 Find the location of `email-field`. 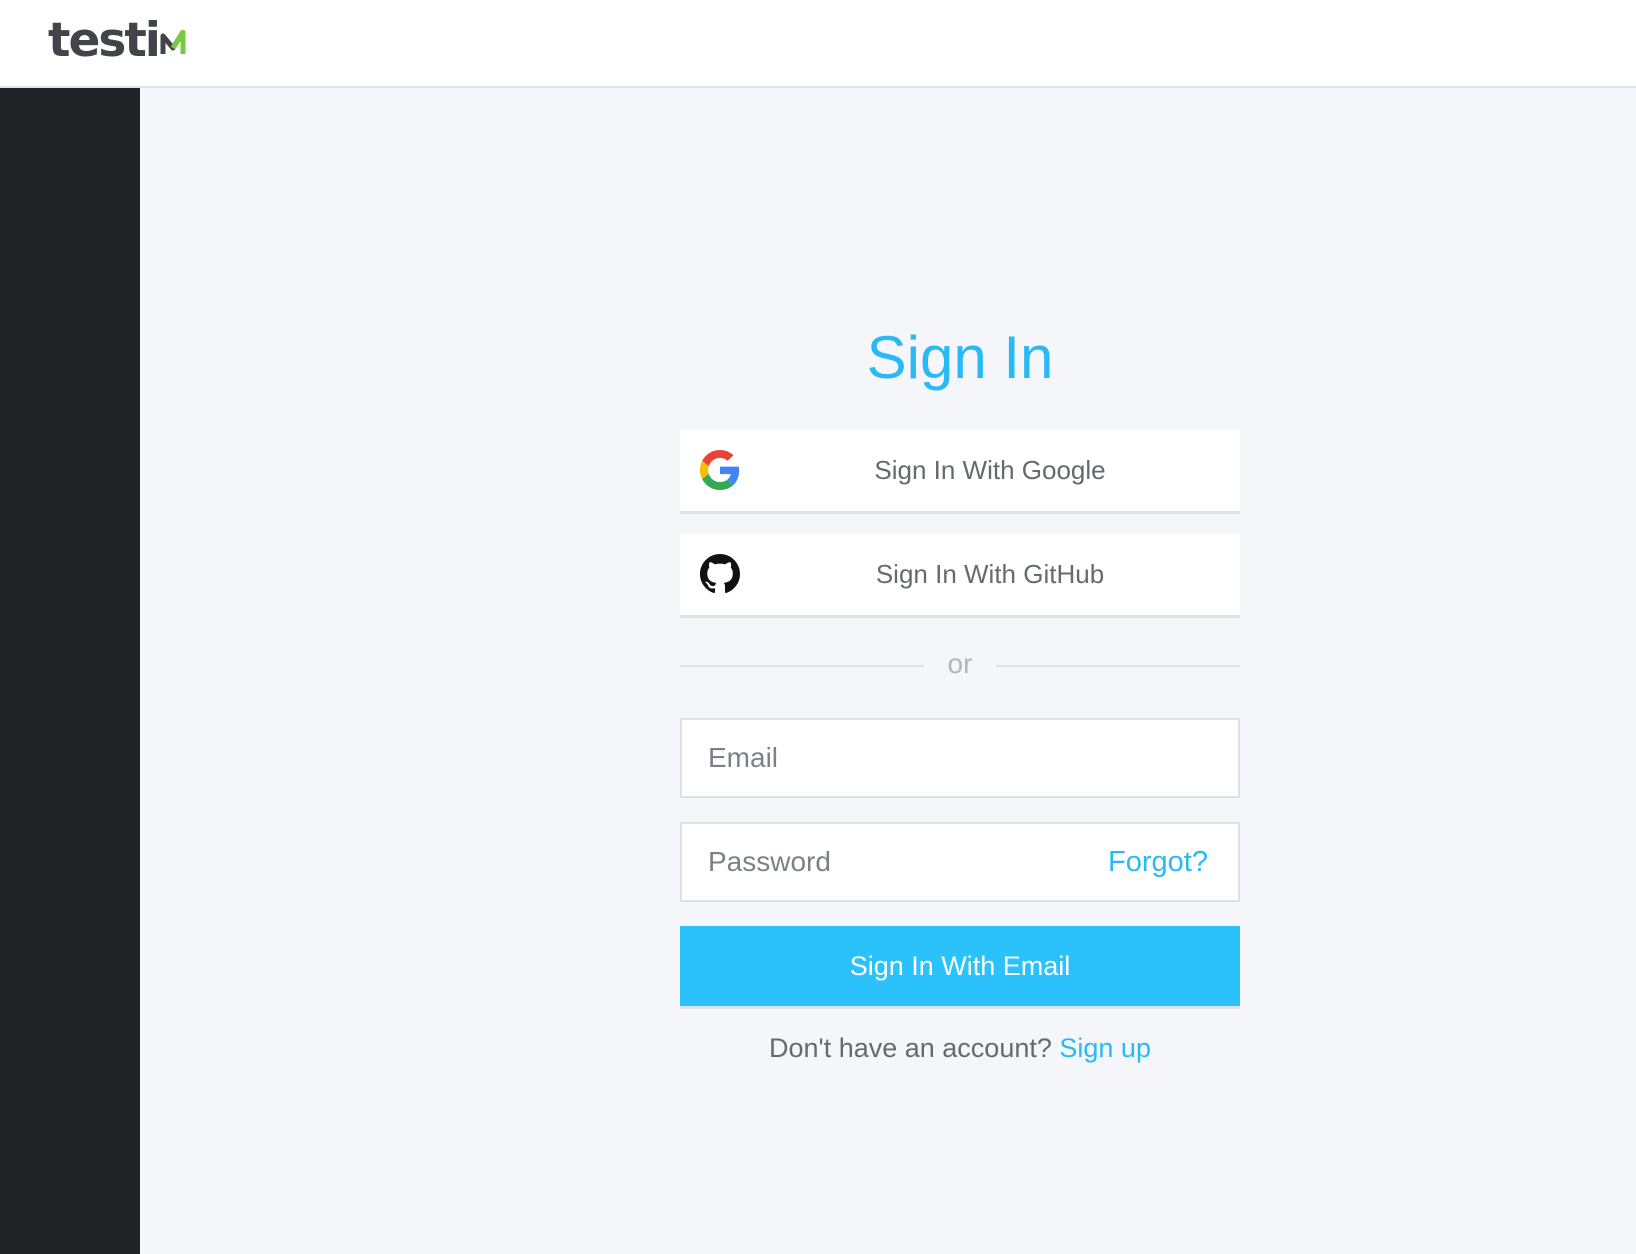

email-field is located at coordinates (960, 758).